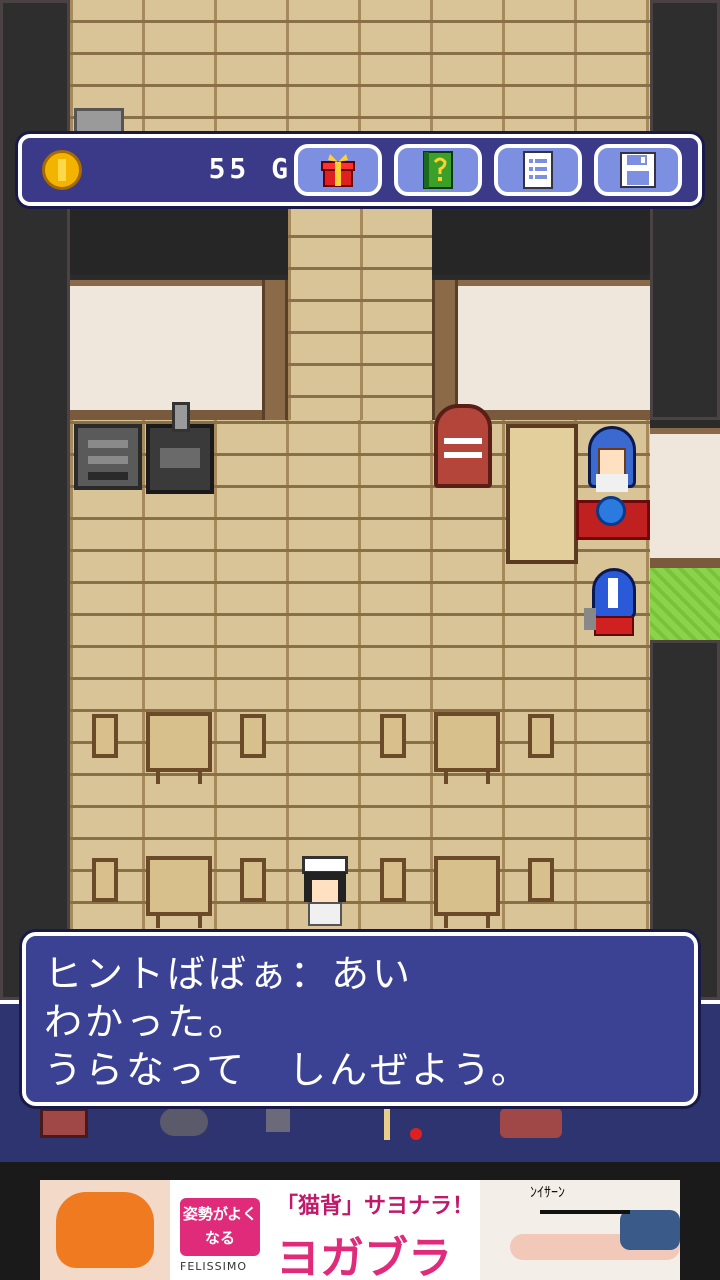 The width and height of the screenshot is (720, 1280). Describe the element at coordinates (614, 603) in the screenshot. I see `hero-player` at that location.